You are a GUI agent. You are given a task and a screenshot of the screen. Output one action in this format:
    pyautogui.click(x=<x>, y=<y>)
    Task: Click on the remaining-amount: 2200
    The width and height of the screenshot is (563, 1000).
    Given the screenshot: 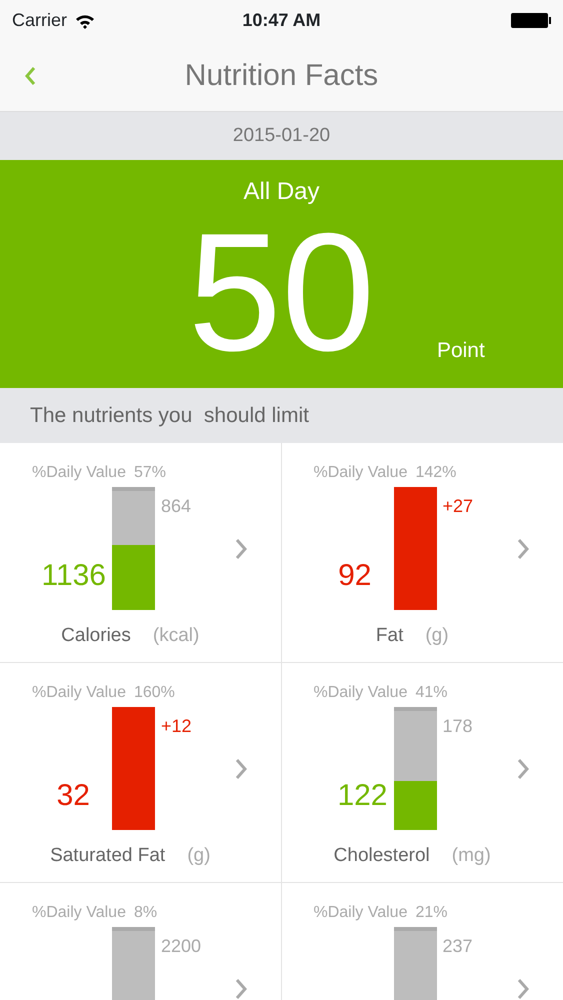 What is the action you would take?
    pyautogui.click(x=181, y=946)
    